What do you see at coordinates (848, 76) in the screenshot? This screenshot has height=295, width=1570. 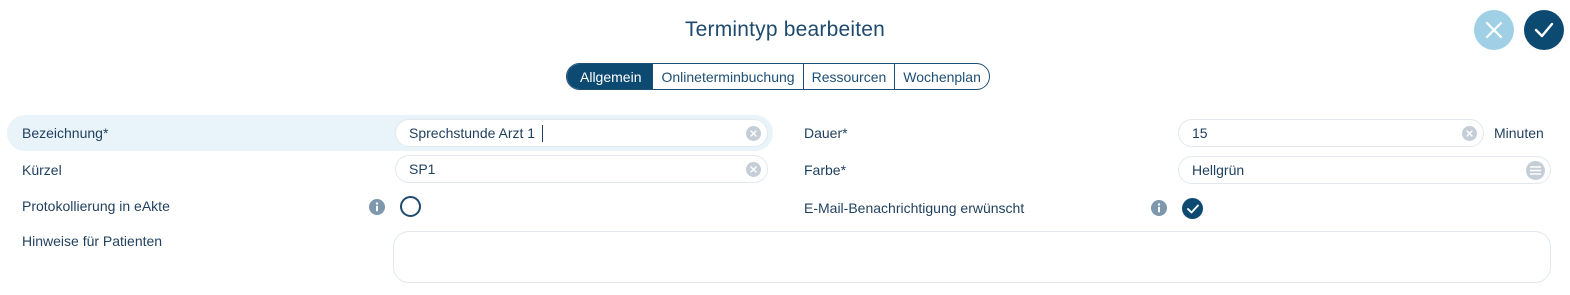 I see `tab-ressourcen: Ressourcen` at bounding box center [848, 76].